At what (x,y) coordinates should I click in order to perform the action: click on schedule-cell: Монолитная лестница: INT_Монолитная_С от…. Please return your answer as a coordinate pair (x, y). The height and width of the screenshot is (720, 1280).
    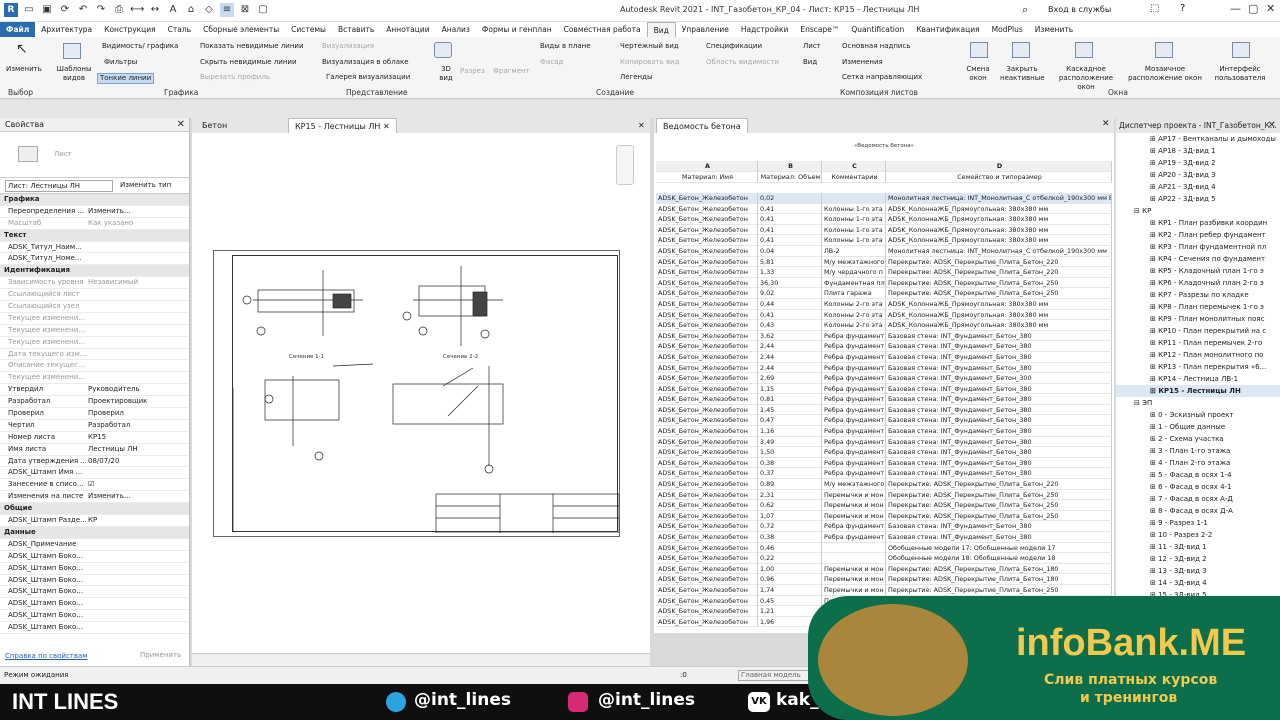
    Looking at the image, I should click on (999, 198).